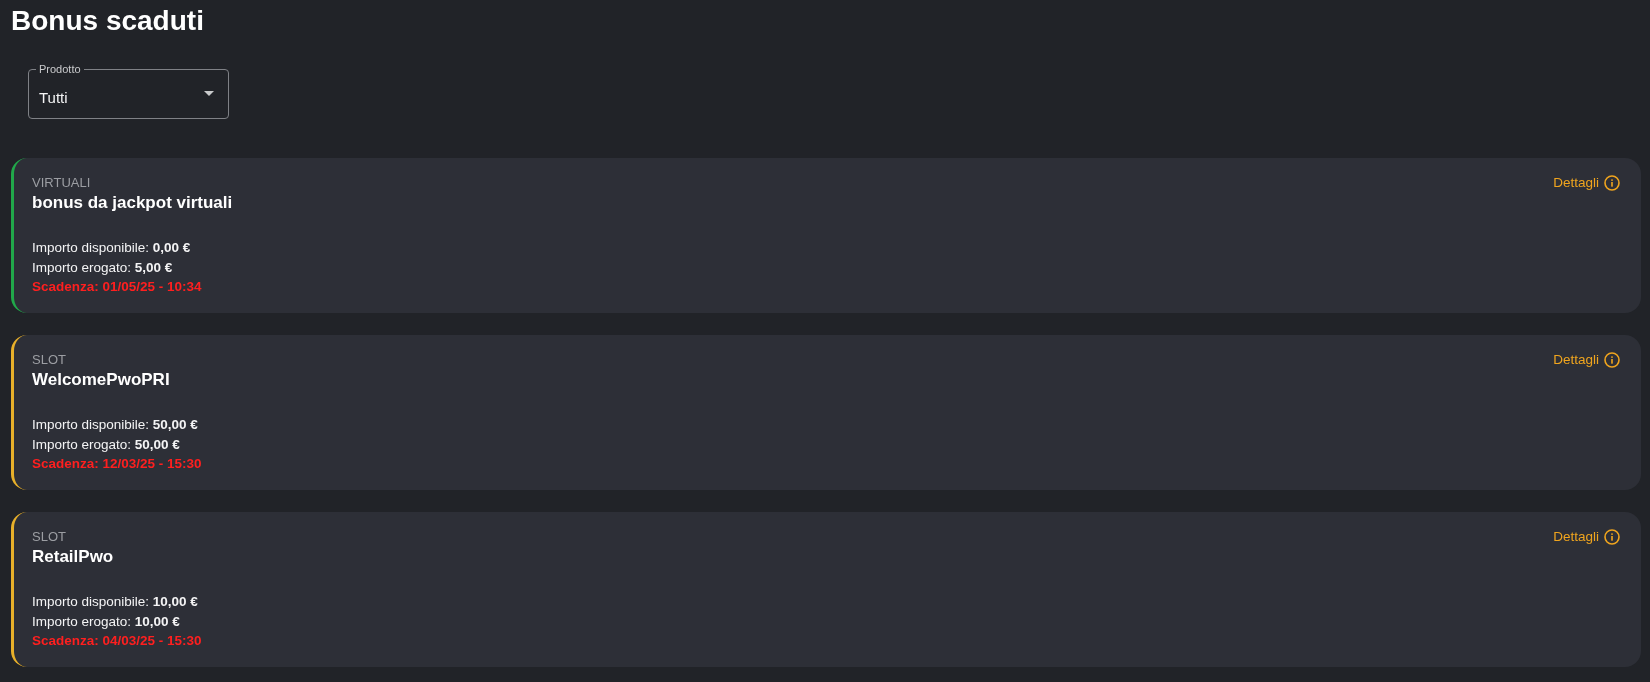 Image resolution: width=1650 pixels, height=682 pixels. What do you see at coordinates (117, 464) in the screenshot?
I see `expiry-date: Scadenza: 12/03/25 - 15:30` at bounding box center [117, 464].